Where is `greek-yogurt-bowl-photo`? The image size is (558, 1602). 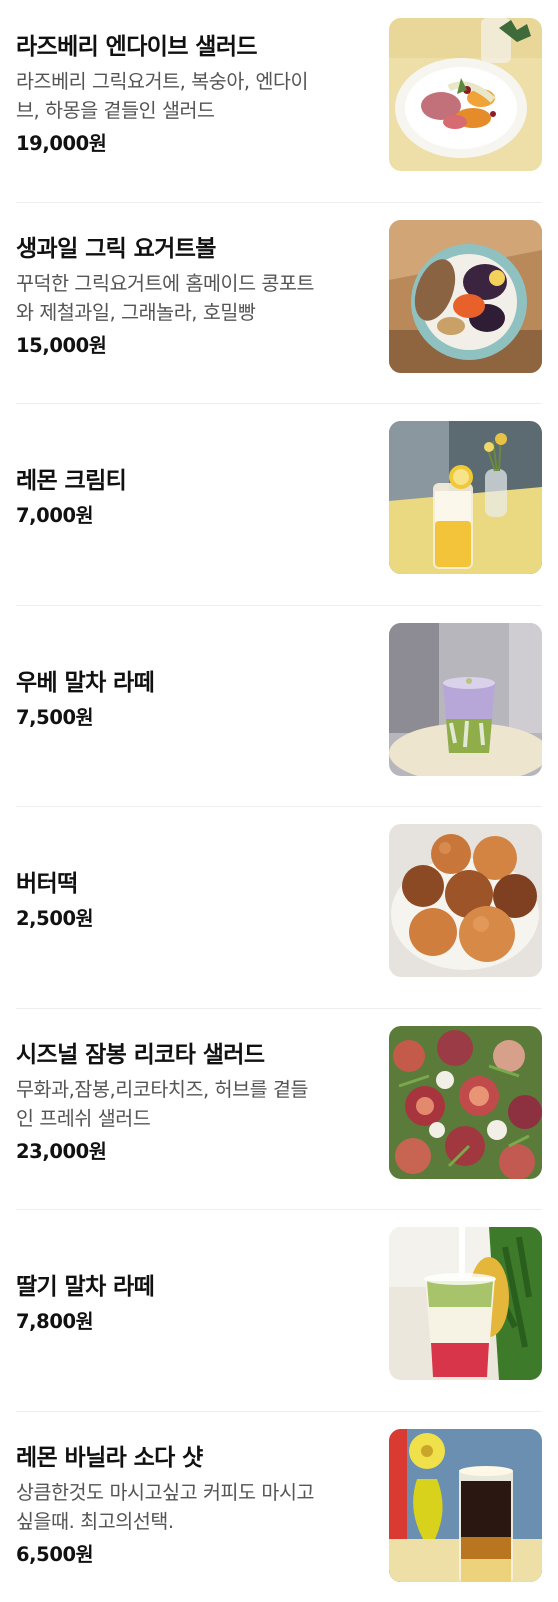
greek-yogurt-bowl-photo is located at coordinates (465, 296).